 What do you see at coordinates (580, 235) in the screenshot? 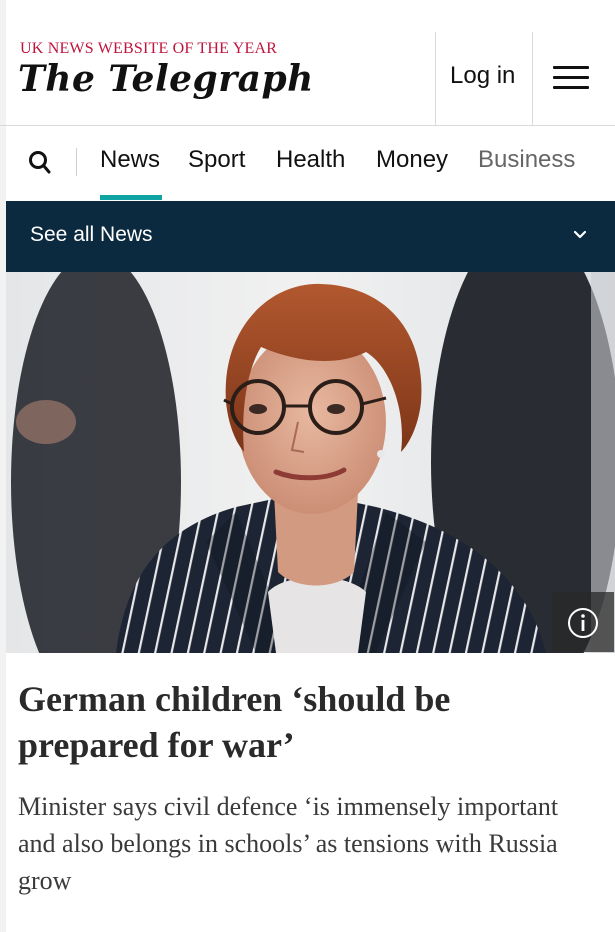
I see `chevron-down-icon` at bounding box center [580, 235].